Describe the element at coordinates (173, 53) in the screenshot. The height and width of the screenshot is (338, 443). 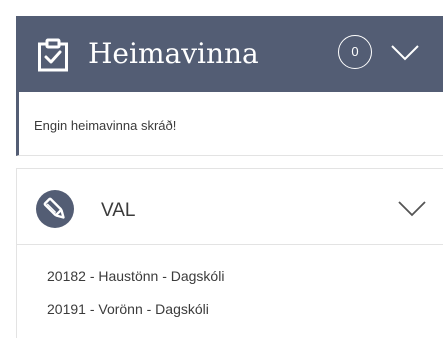
I see `homework-title: Heimavinna` at that location.